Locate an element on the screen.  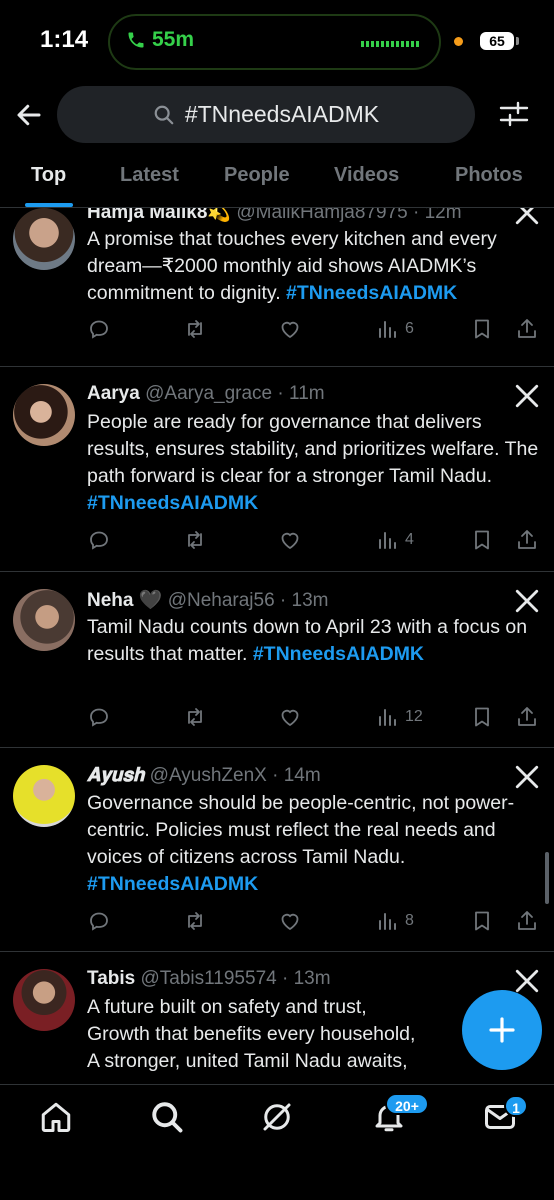
grok-icon is located at coordinates (277, 1117).